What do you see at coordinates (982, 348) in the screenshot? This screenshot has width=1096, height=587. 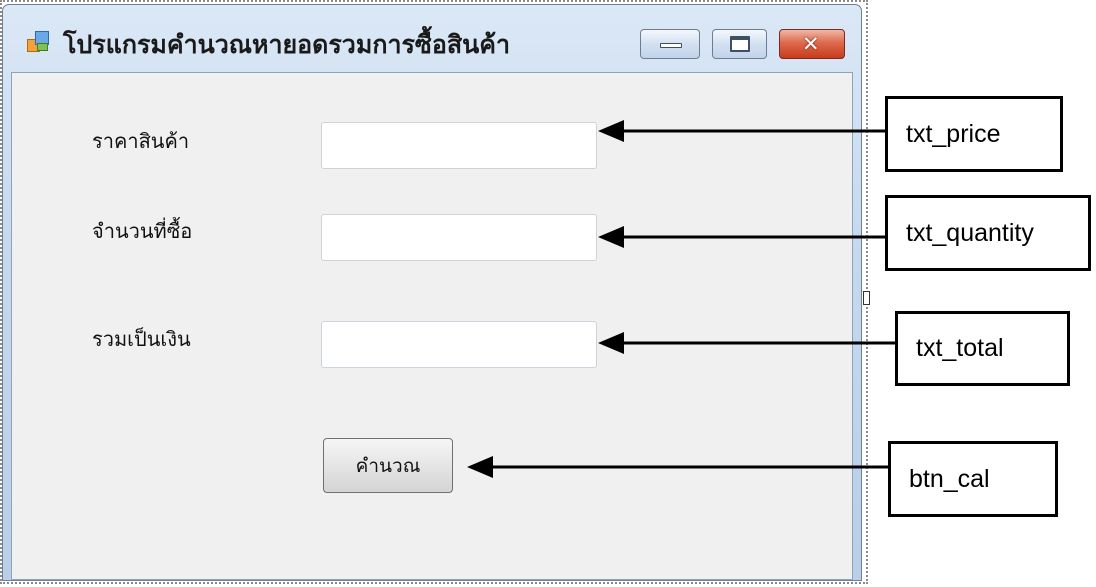 I see `callout-txt-total: txt_total` at bounding box center [982, 348].